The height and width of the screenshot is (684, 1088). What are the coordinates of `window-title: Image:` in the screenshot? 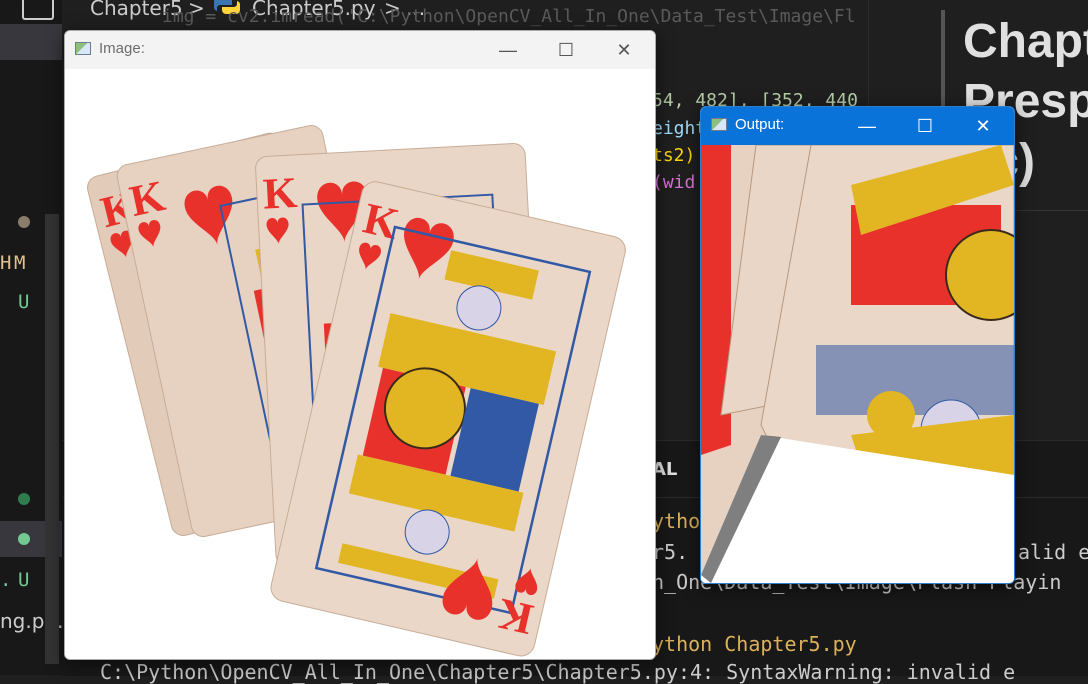 It's located at (122, 48).